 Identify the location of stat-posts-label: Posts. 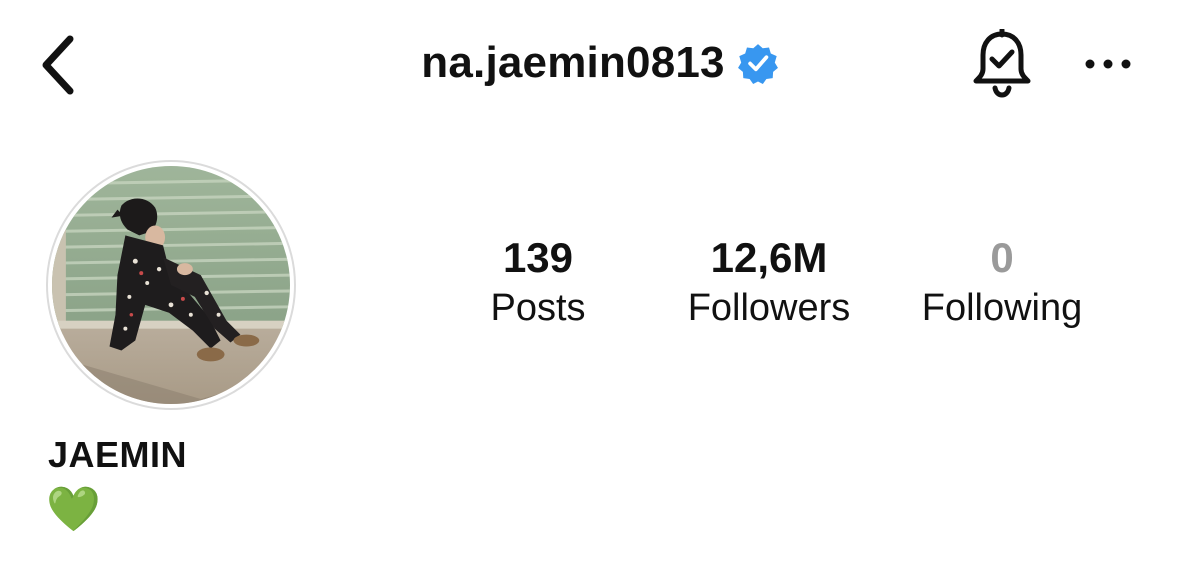
(538, 308).